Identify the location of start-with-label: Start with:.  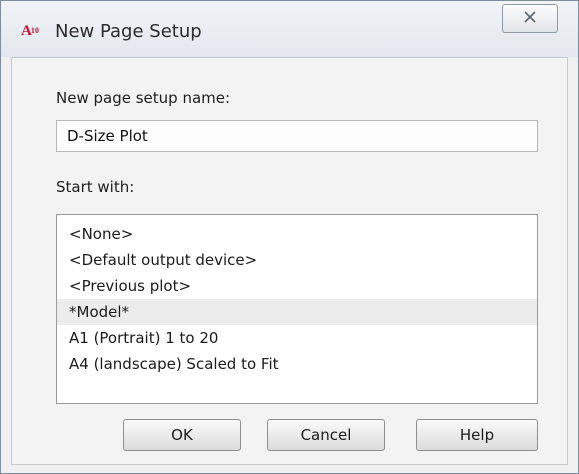
(95, 187).